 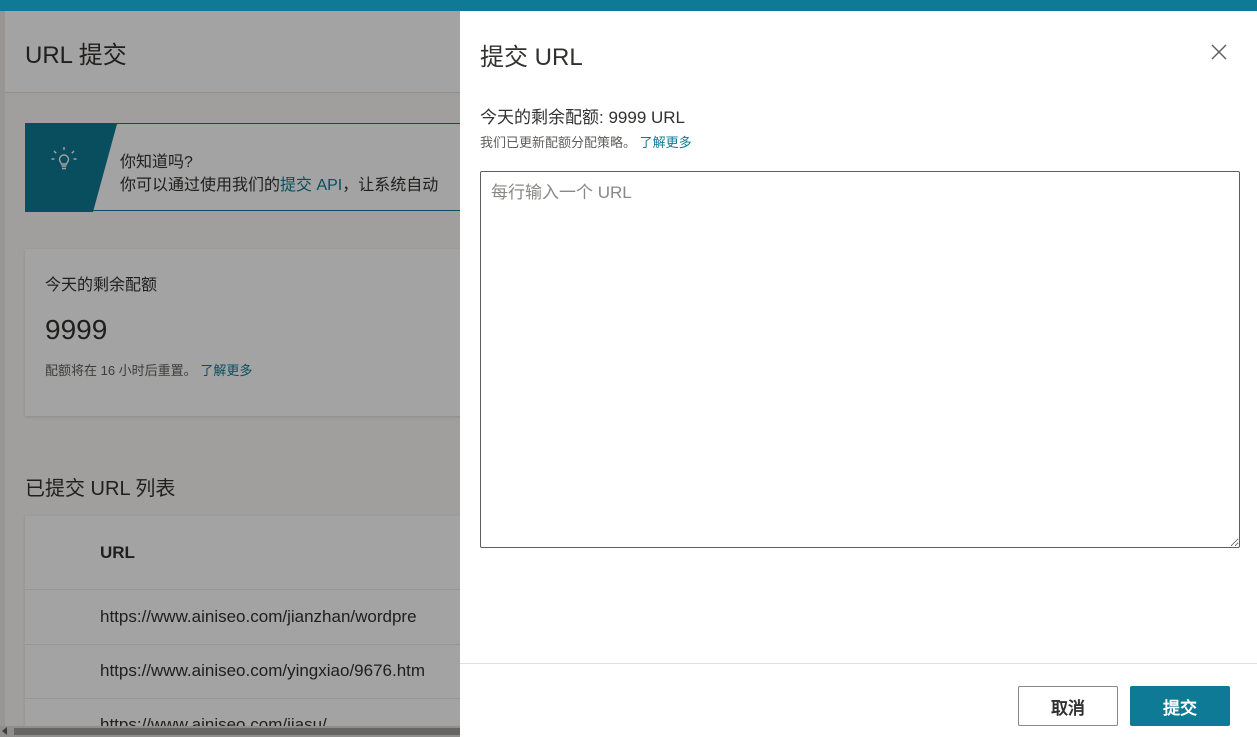 I want to click on close-icon, so click(x=1219, y=52).